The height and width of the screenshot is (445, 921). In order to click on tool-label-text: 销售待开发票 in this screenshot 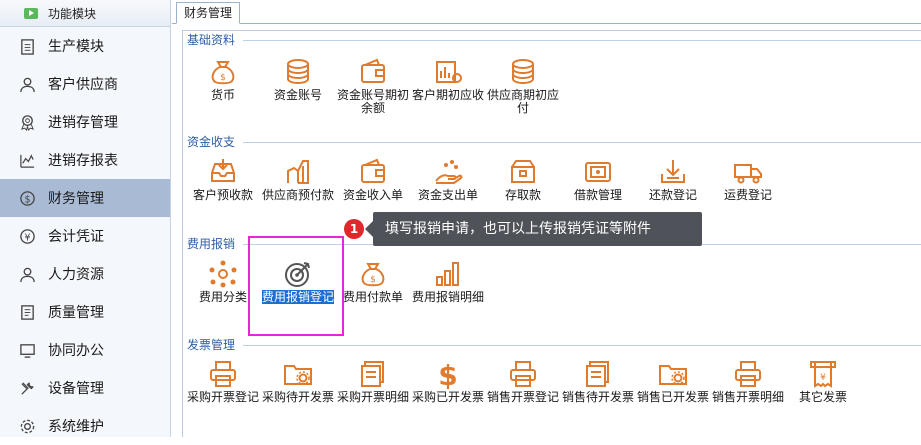, I will do `click(598, 397)`.